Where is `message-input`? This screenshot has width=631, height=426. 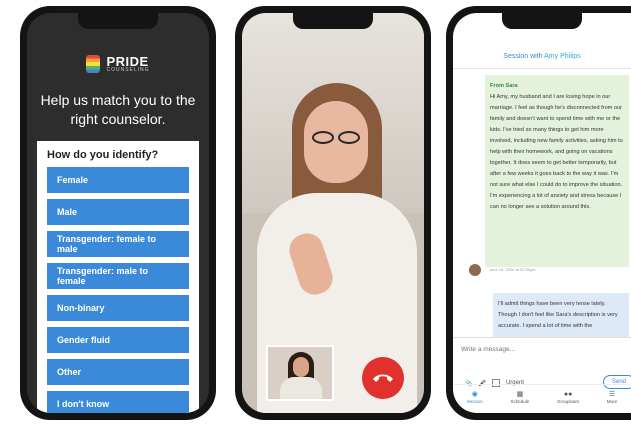
message-input is located at coordinates (536, 349).